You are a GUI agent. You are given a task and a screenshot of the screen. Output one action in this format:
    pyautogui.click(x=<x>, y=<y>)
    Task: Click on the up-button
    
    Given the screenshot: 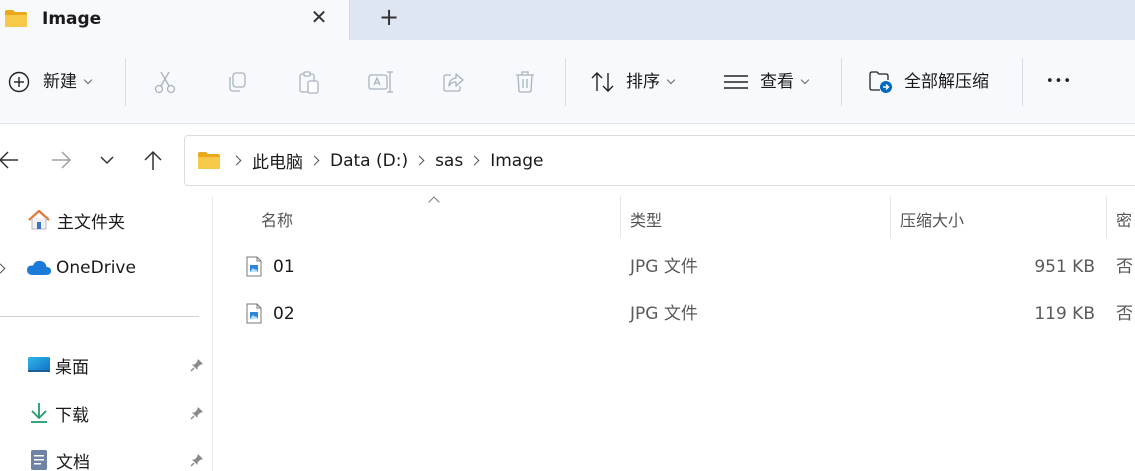 What is the action you would take?
    pyautogui.click(x=153, y=160)
    